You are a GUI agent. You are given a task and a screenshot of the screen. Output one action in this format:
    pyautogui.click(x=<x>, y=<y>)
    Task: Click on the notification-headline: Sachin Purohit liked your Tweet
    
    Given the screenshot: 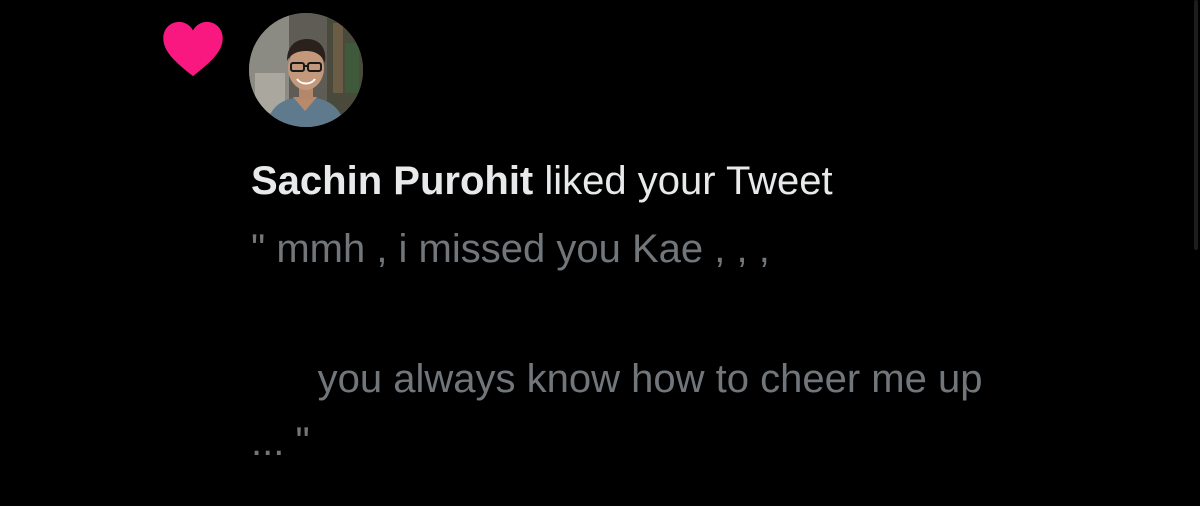 What is the action you would take?
    pyautogui.click(x=542, y=181)
    